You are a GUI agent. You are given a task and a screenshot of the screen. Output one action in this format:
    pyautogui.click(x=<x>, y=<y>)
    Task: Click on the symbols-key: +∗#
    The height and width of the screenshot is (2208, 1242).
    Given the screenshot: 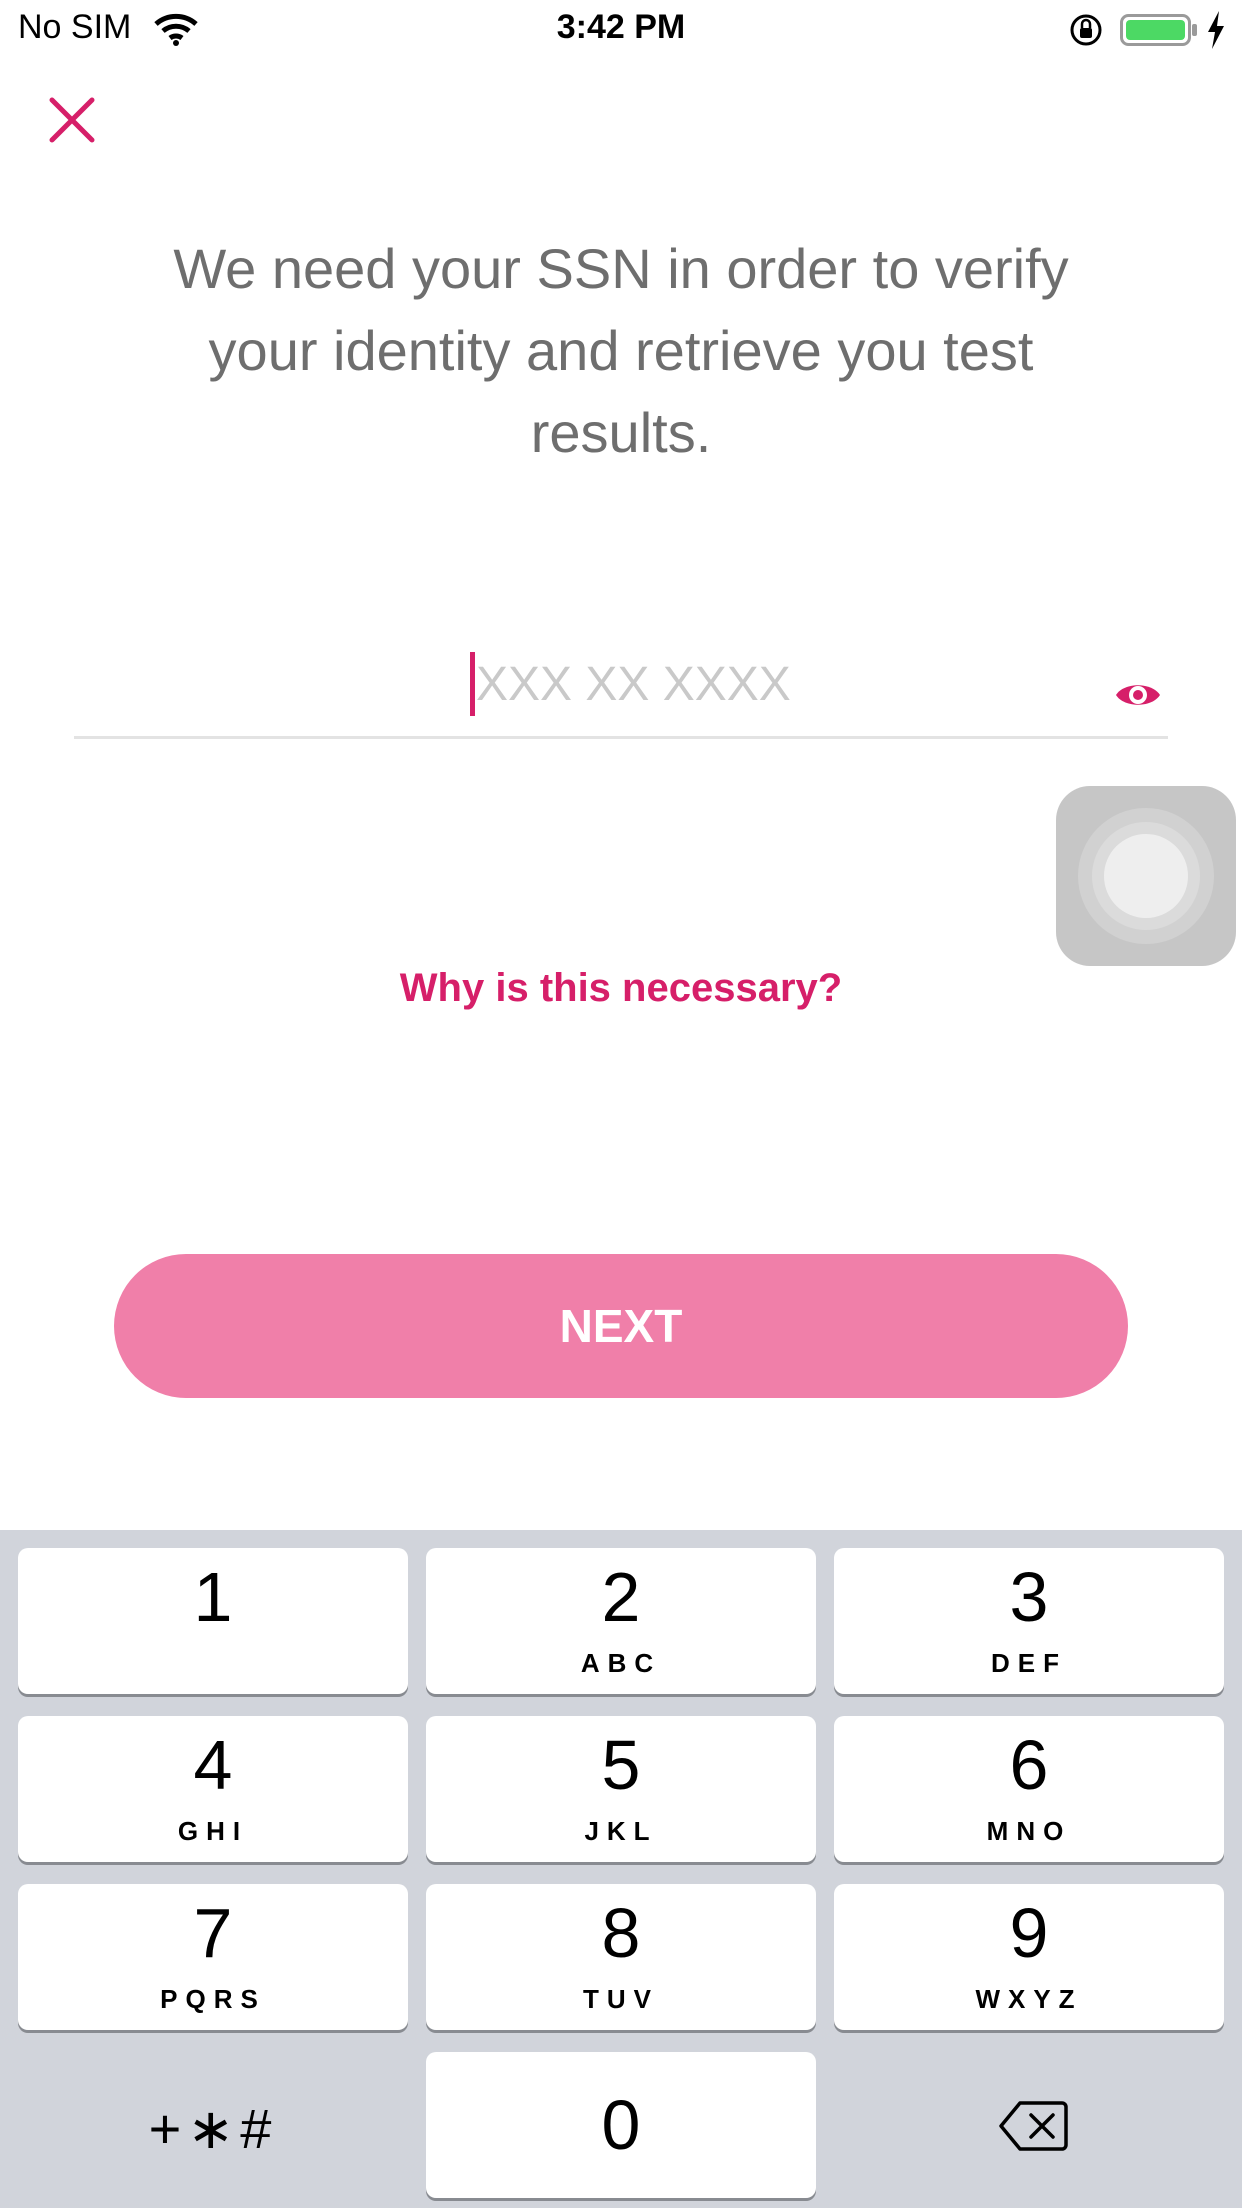 What is the action you would take?
    pyautogui.click(x=213, y=2125)
    